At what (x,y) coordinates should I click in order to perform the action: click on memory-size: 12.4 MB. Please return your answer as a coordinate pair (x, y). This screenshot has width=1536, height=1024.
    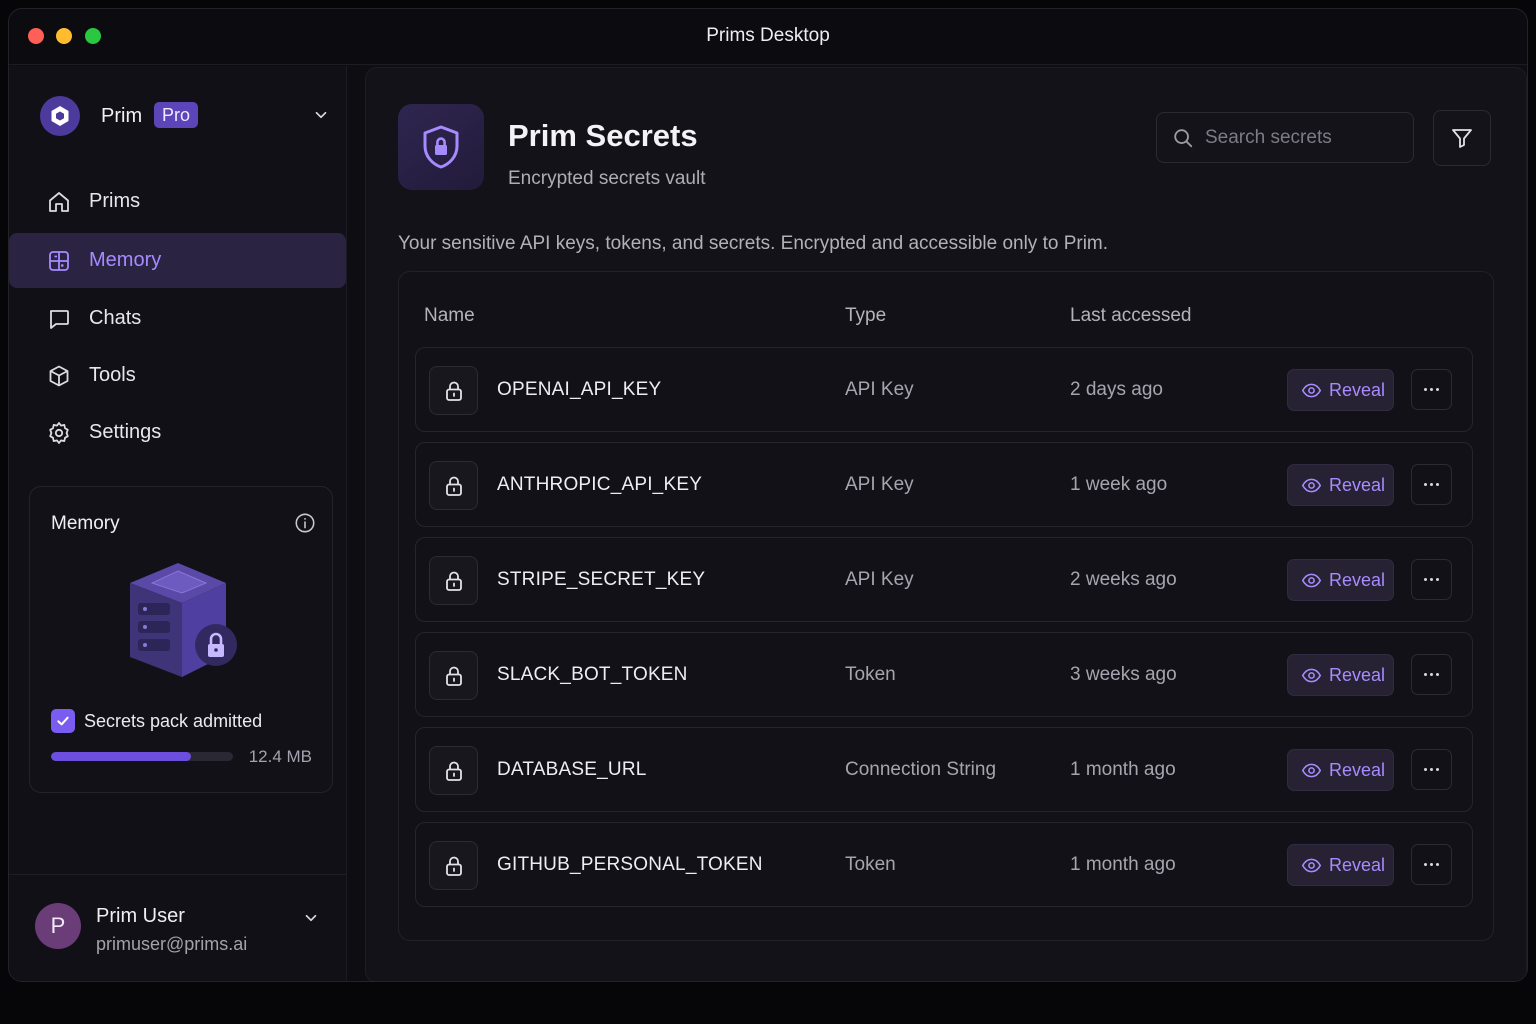
    Looking at the image, I should click on (280, 756).